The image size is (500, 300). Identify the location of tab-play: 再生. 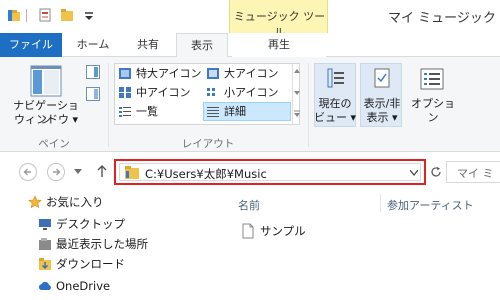
(279, 45).